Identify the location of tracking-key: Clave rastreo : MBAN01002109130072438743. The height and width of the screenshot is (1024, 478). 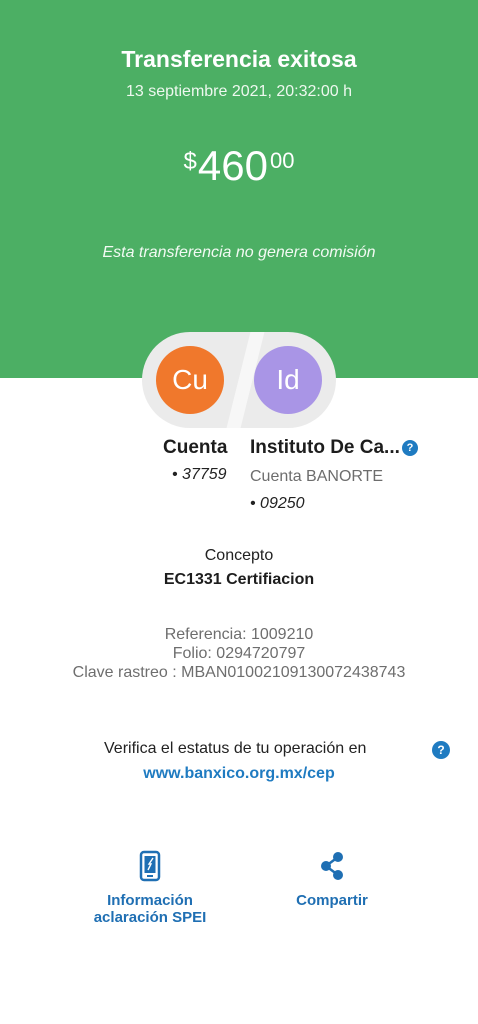
(239, 672).